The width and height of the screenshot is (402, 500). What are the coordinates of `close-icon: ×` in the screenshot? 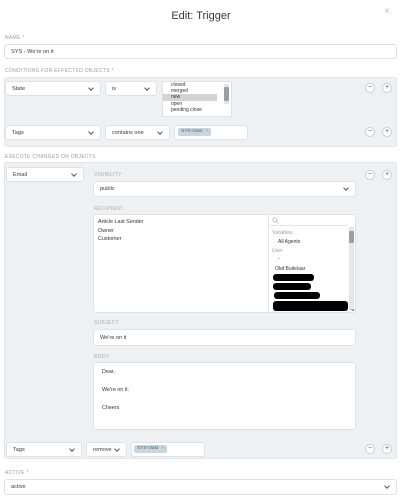 It's located at (387, 11).